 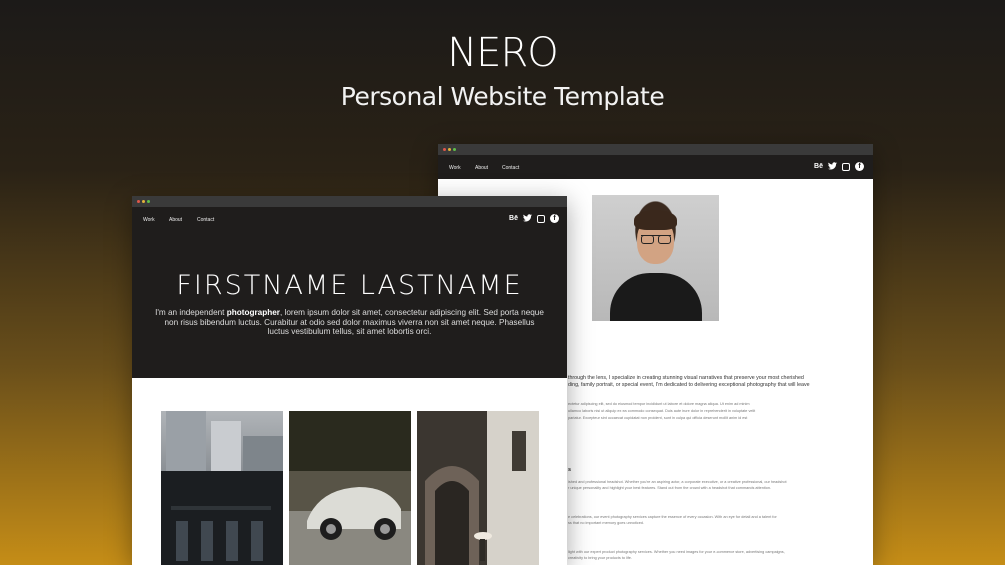 What do you see at coordinates (350, 488) in the screenshot?
I see `gallery-photo-car` at bounding box center [350, 488].